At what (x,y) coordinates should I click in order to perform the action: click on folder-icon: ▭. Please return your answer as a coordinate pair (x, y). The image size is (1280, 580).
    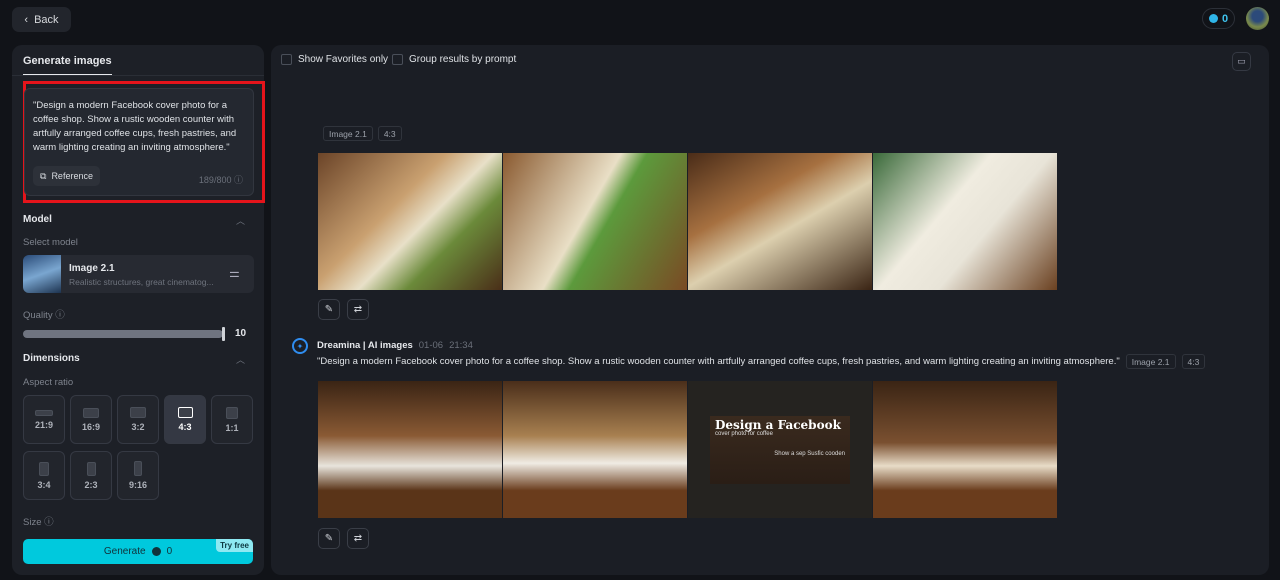
    Looking at the image, I should click on (1241, 61).